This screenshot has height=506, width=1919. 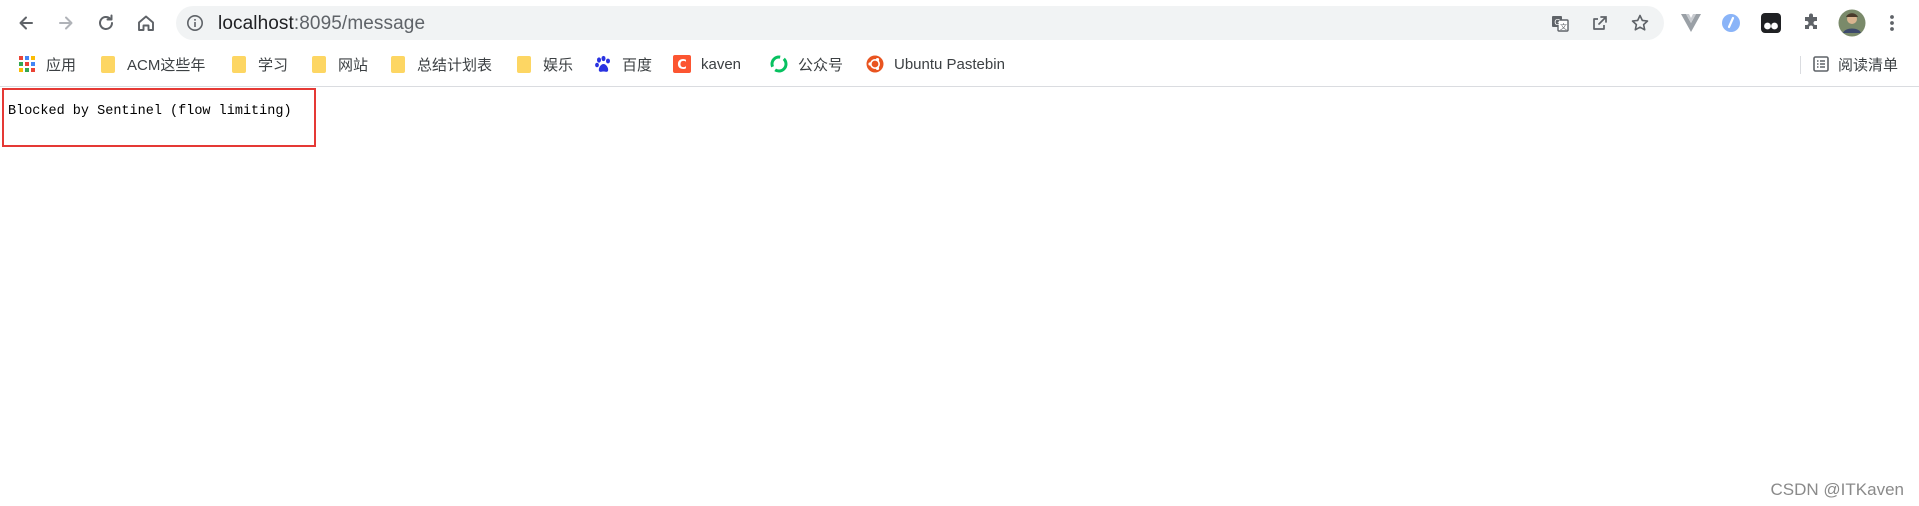 What do you see at coordinates (27, 64) in the screenshot?
I see `apps-grid-icon` at bounding box center [27, 64].